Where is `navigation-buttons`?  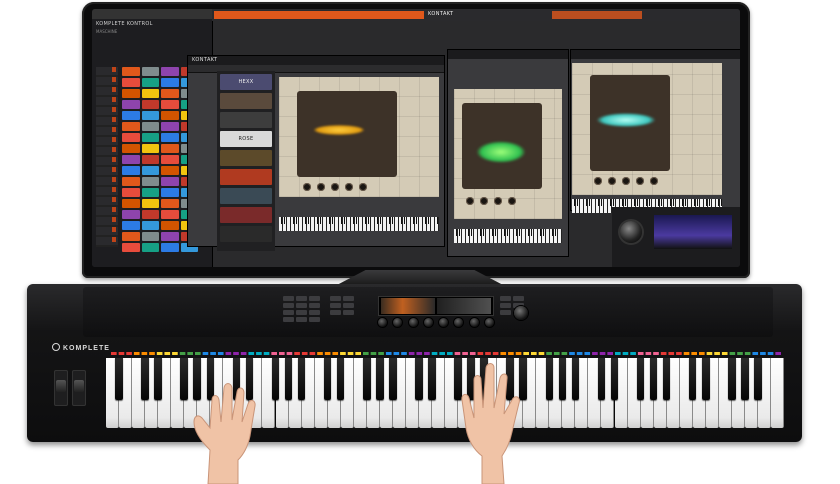 navigation-buttons is located at coordinates (342, 305).